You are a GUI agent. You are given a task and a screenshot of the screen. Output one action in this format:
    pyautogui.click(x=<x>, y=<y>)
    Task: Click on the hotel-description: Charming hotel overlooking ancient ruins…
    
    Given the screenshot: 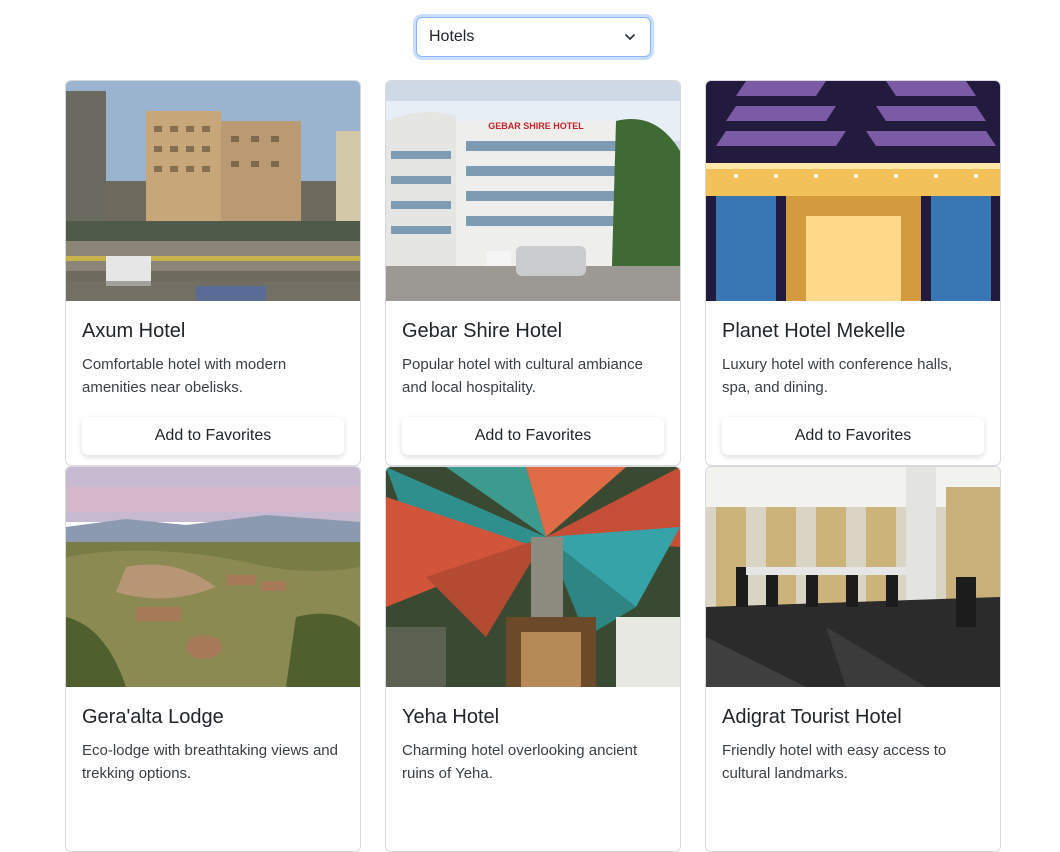 What is the action you would take?
    pyautogui.click(x=520, y=762)
    